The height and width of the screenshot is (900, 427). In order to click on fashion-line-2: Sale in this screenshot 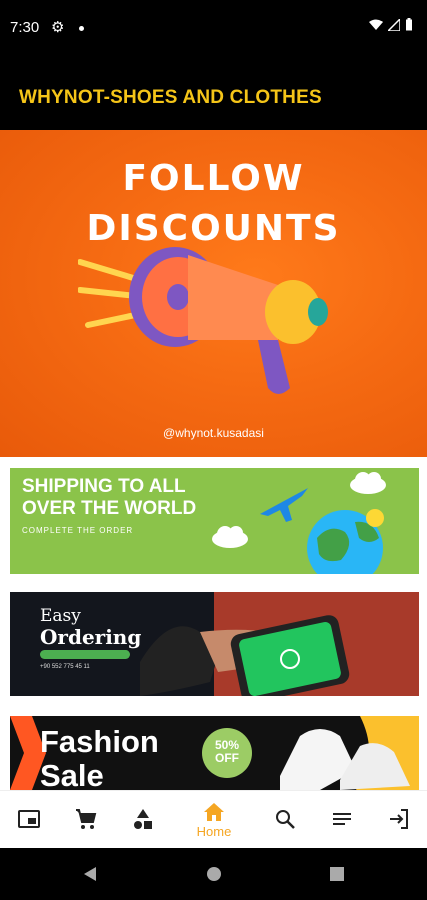, I will do `click(72, 774)`.